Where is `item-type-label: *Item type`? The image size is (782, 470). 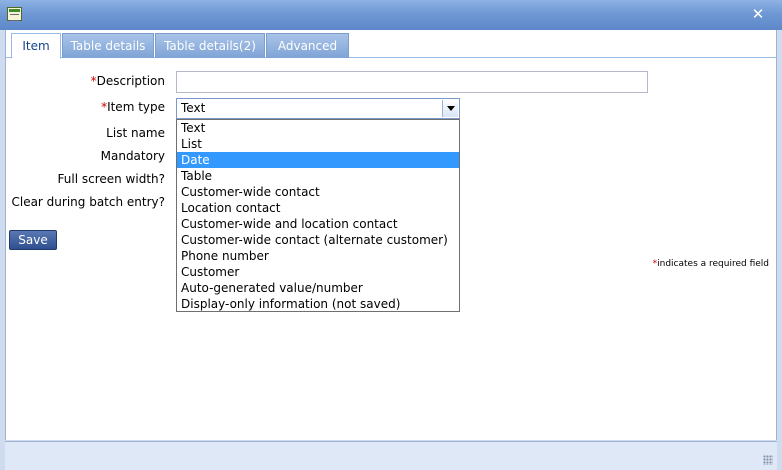
item-type-label: *Item type is located at coordinates (133, 107).